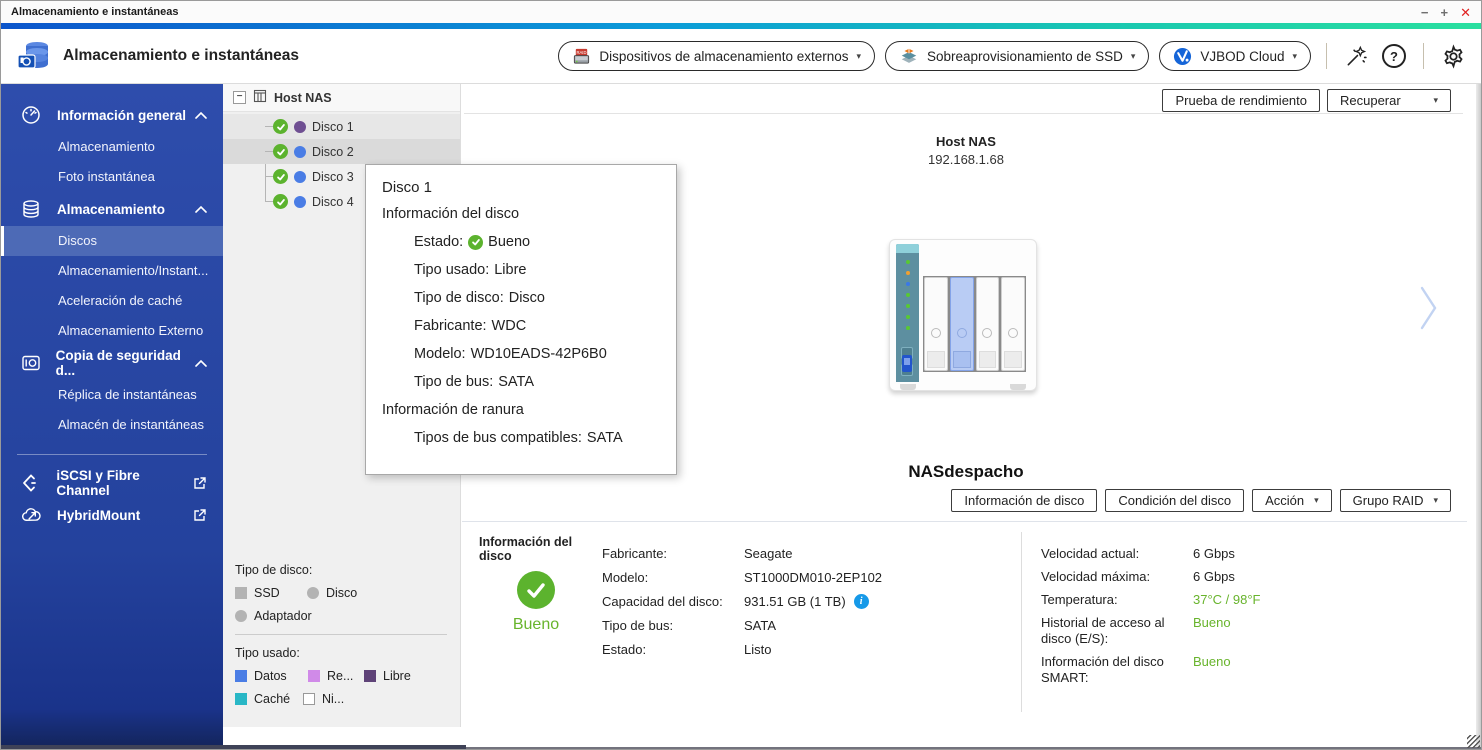 The height and width of the screenshot is (750, 1482). I want to click on tree-root-label: Host NAS, so click(303, 97).